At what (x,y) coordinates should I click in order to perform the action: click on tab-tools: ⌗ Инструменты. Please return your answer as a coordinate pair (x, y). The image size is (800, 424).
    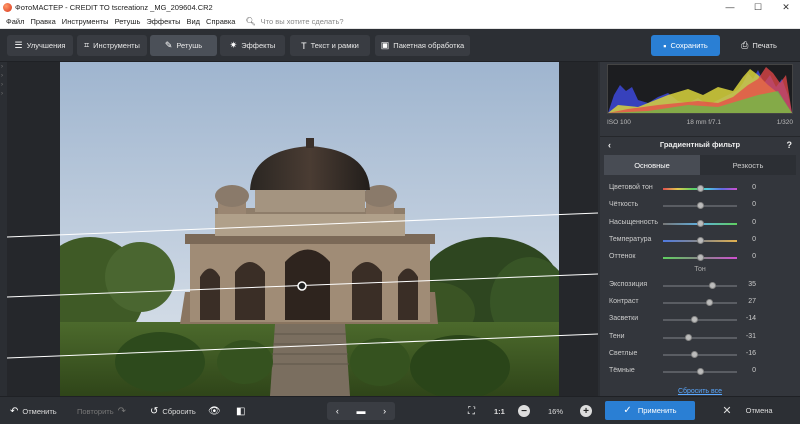
    Looking at the image, I should click on (112, 45).